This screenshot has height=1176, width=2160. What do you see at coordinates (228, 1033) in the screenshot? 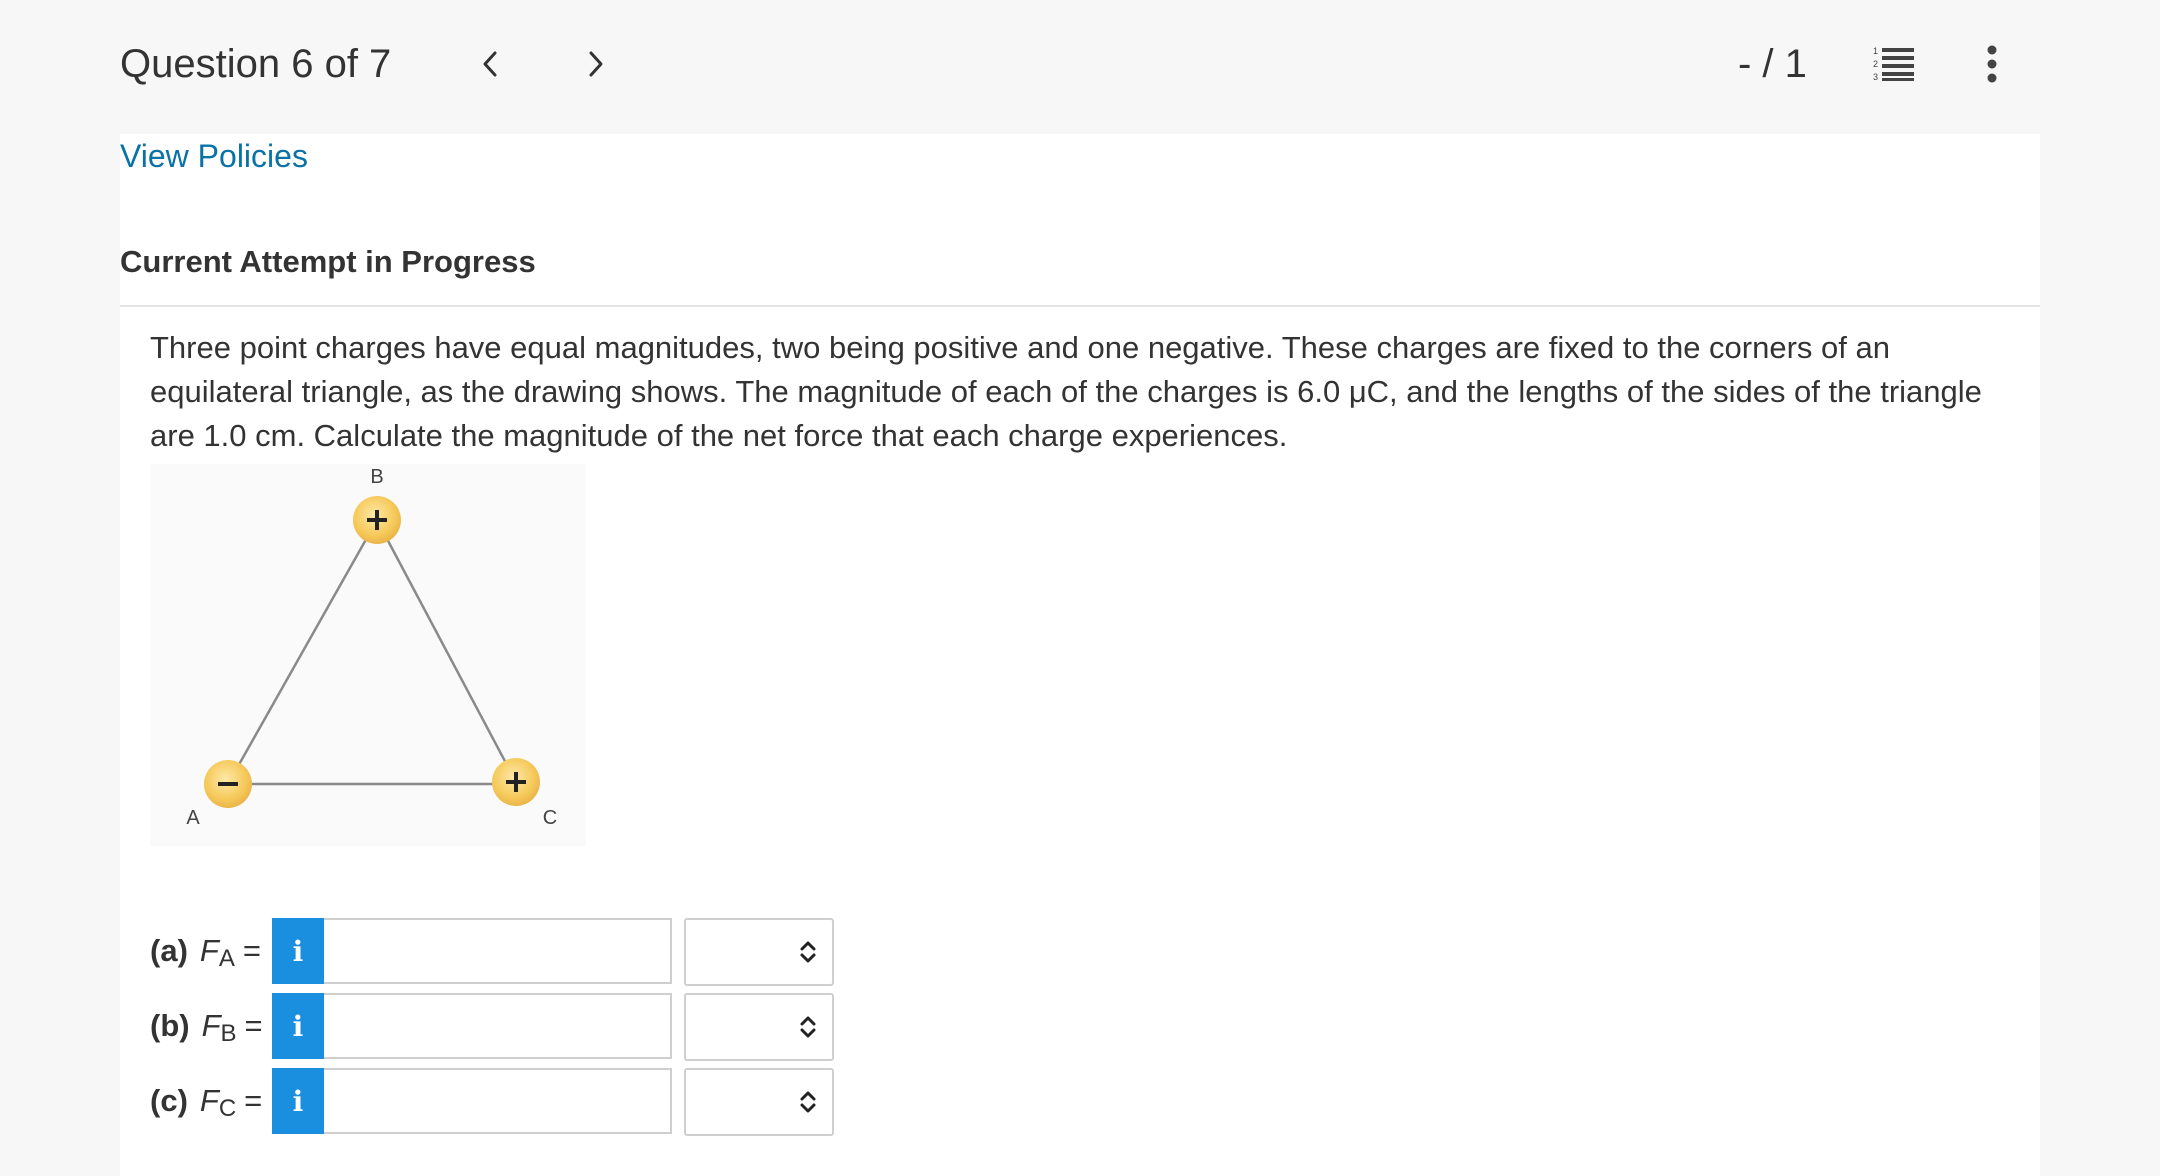
I see `variable-subscript: B` at bounding box center [228, 1033].